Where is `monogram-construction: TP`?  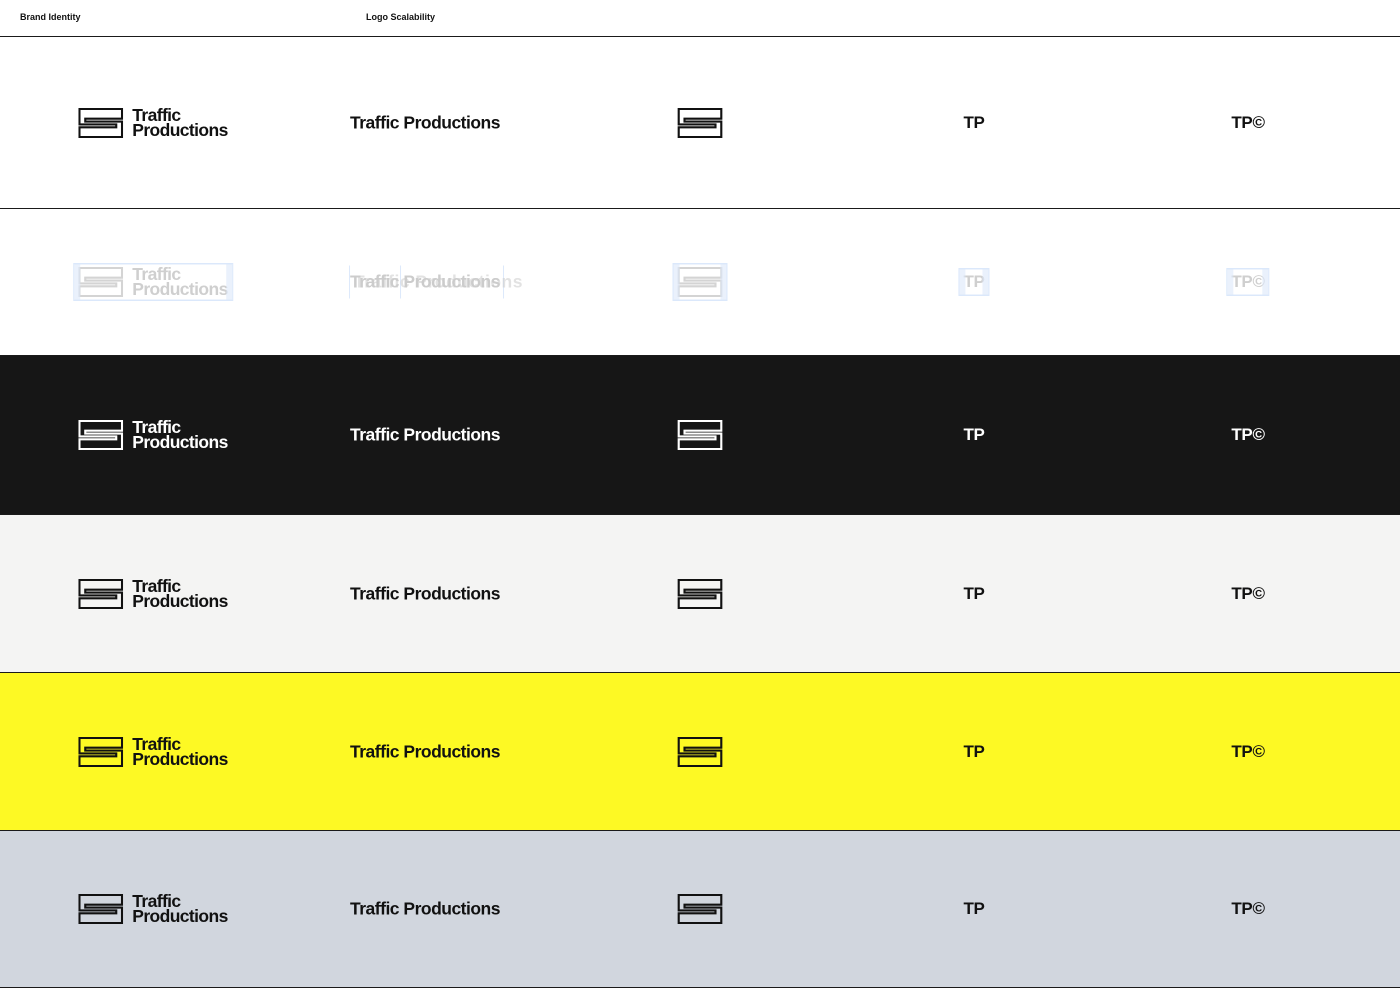 monogram-construction: TP is located at coordinates (974, 282).